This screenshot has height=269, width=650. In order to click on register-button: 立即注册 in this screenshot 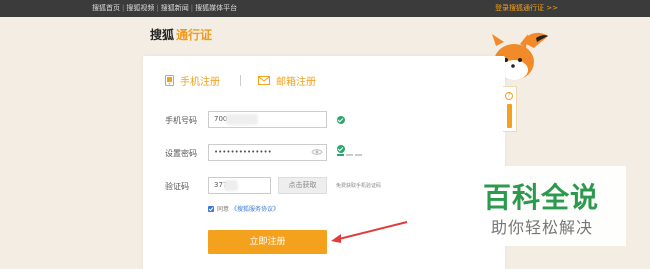, I will do `click(267, 242)`.